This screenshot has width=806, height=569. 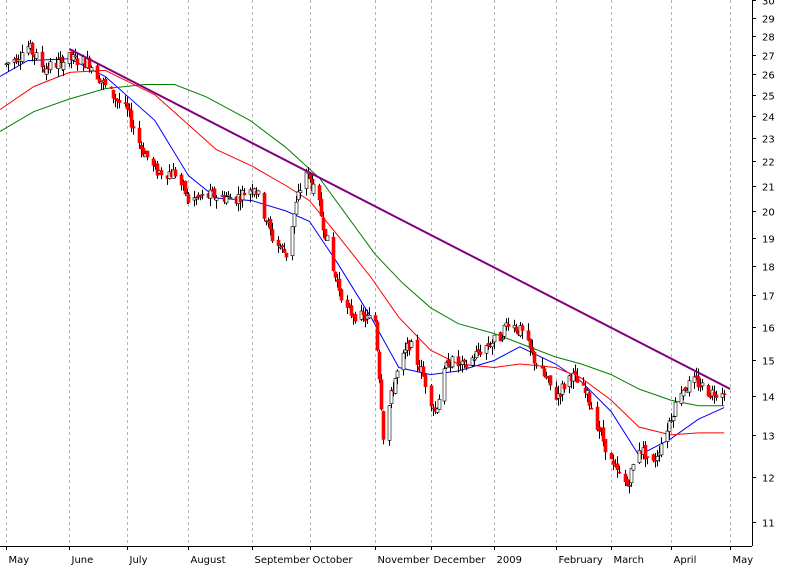 What do you see at coordinates (768, 398) in the screenshot?
I see `y-tick-label: 14` at bounding box center [768, 398].